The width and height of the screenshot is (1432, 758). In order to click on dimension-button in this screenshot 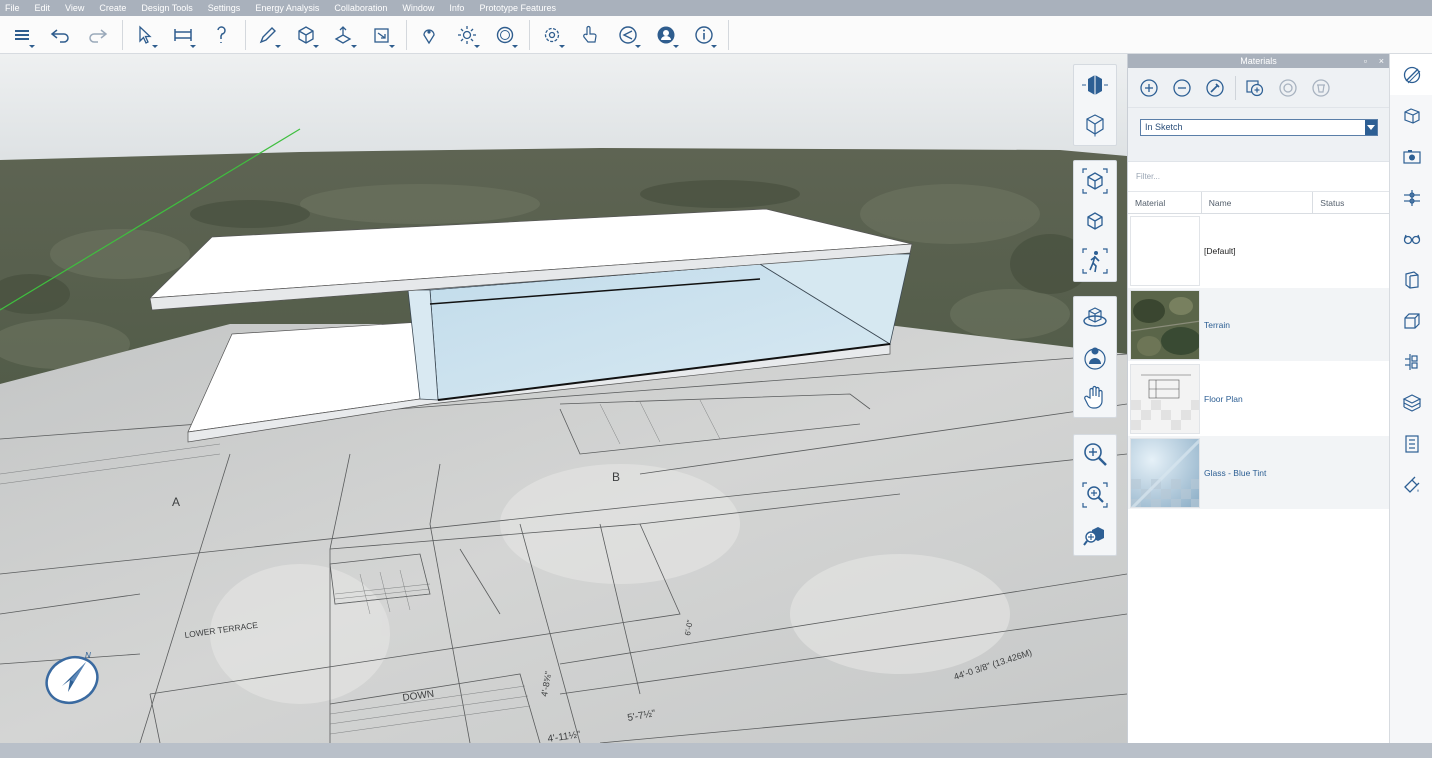, I will do `click(183, 35)`.